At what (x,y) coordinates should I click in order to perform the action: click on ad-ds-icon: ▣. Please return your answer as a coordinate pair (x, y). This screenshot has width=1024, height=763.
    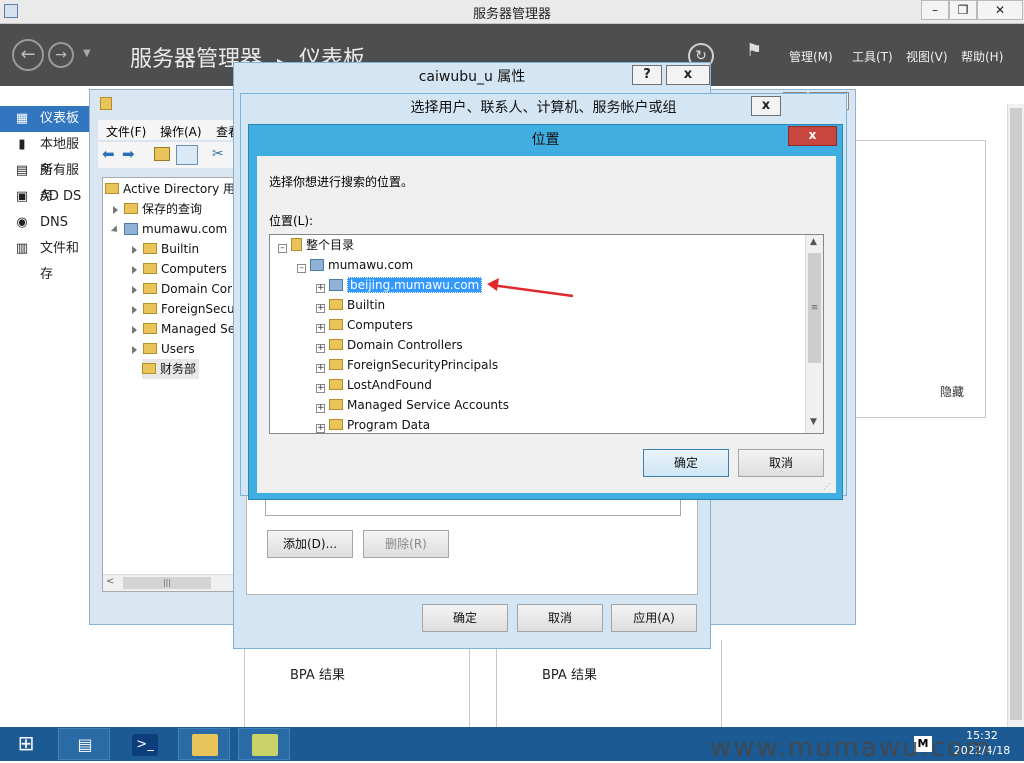
    Looking at the image, I should click on (22, 196).